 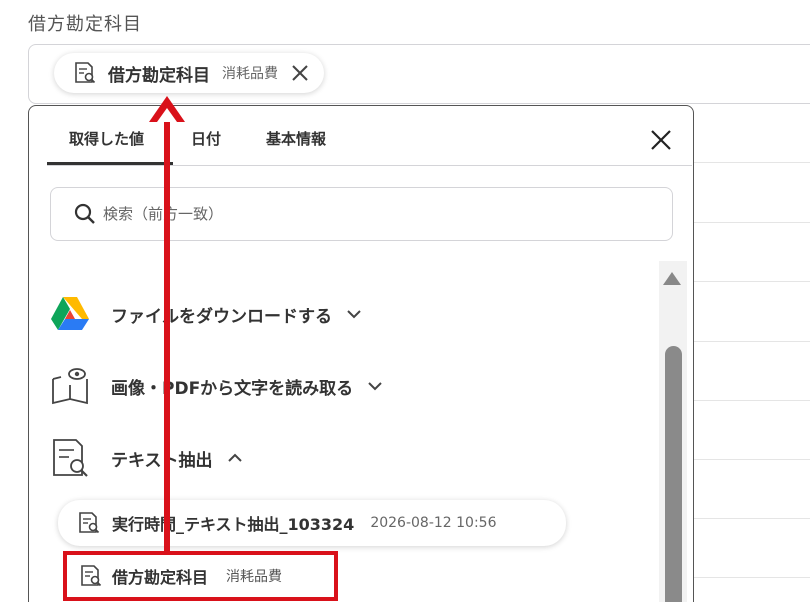 I want to click on active-tab-indicator, so click(x=110, y=163).